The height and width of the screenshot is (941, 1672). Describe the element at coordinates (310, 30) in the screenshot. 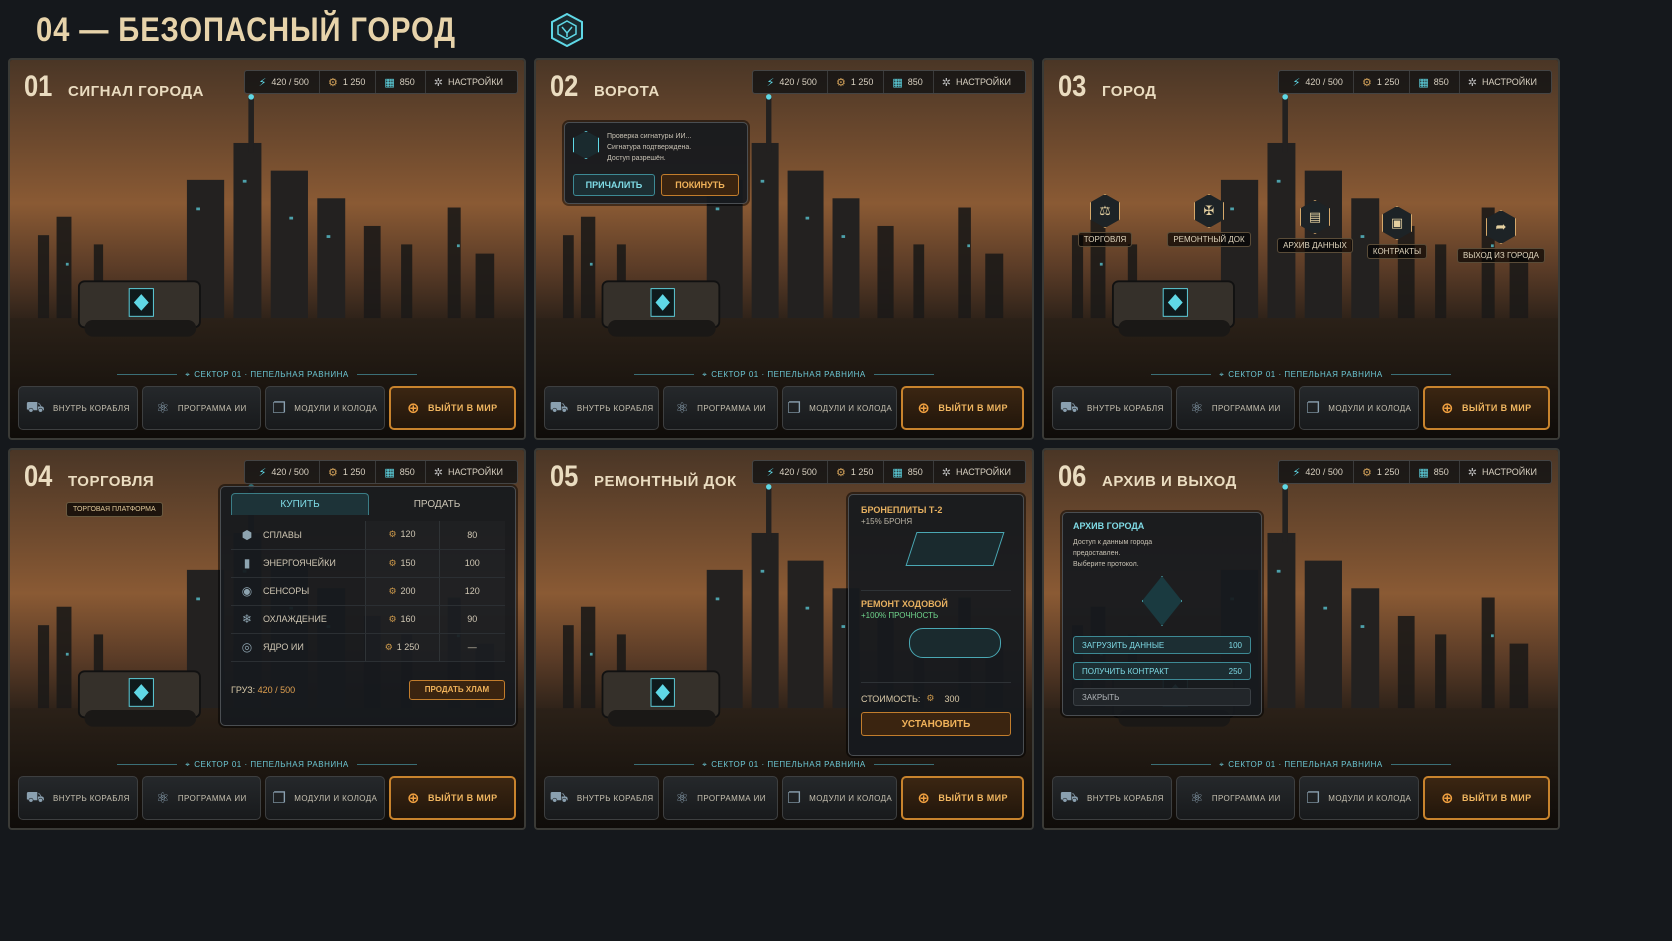

I see `page-header: 04 — БЕЗОПАСНЫЙ ГОРОД` at that location.